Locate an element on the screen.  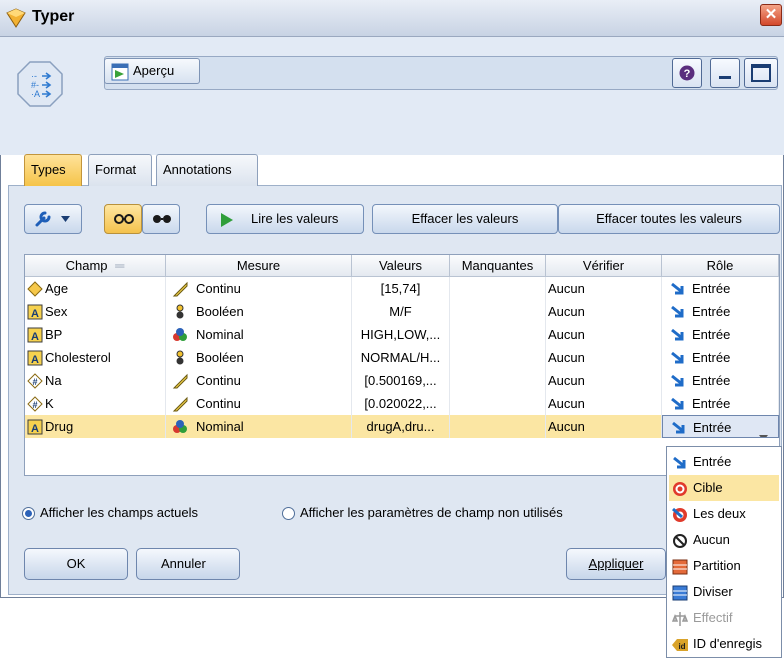
close-button: ✕ is located at coordinates (771, 15).